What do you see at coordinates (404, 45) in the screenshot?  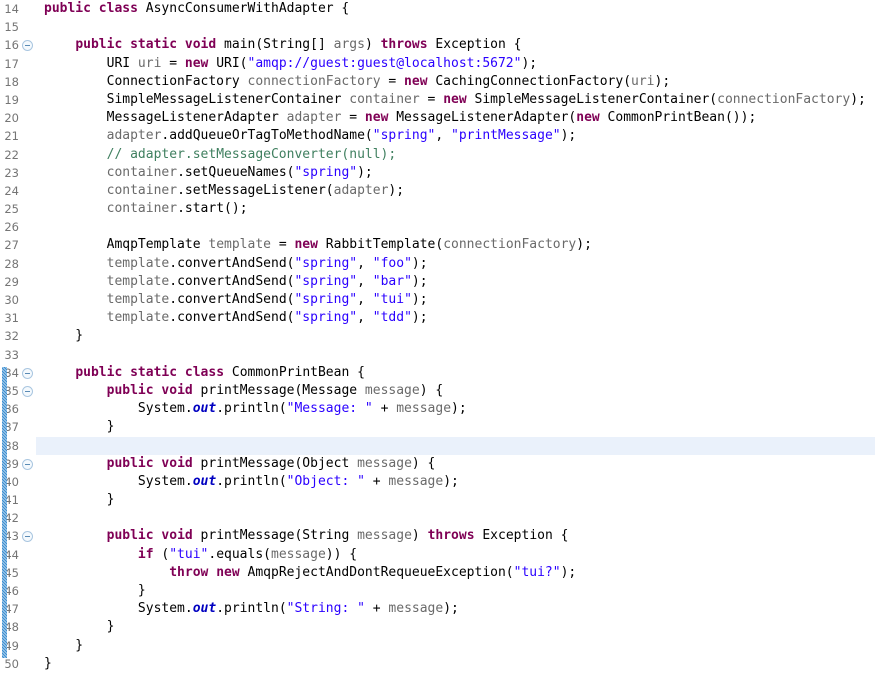 I see `code-token-kw: throws` at bounding box center [404, 45].